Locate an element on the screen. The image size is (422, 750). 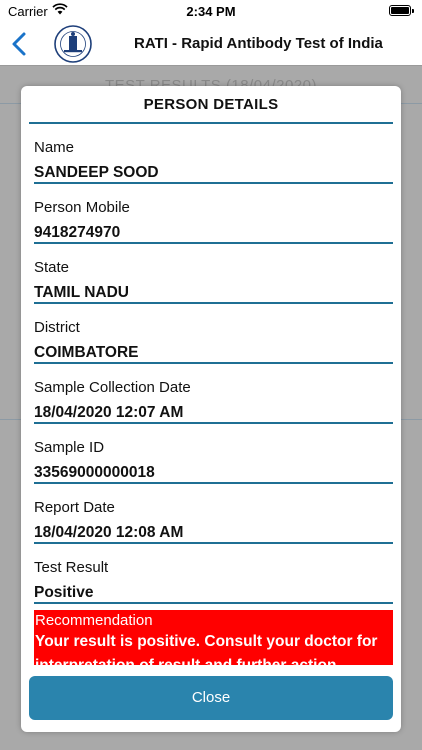
field-label: Test Result is located at coordinates (71, 567).